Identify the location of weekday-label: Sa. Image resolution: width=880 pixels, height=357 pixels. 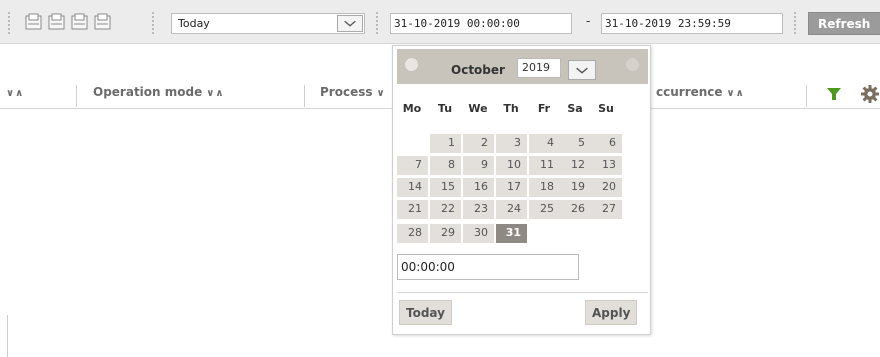
(575, 108).